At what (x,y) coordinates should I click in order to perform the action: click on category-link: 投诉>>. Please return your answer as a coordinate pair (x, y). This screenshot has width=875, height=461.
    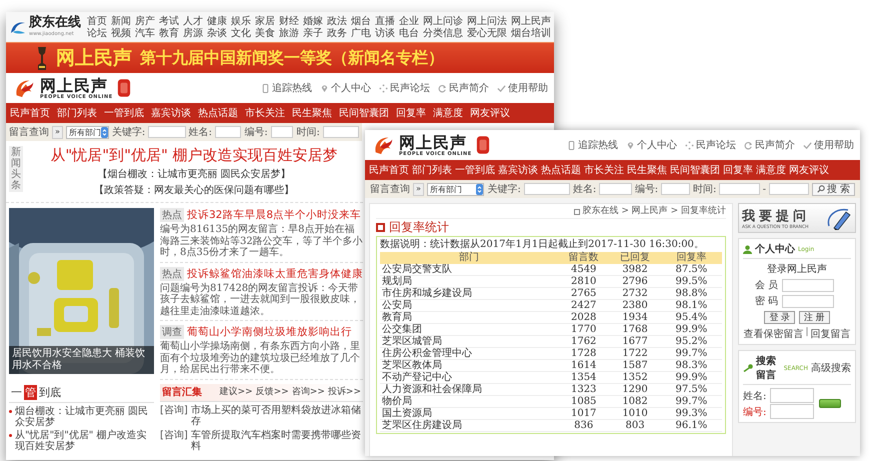
    Looking at the image, I should click on (344, 391).